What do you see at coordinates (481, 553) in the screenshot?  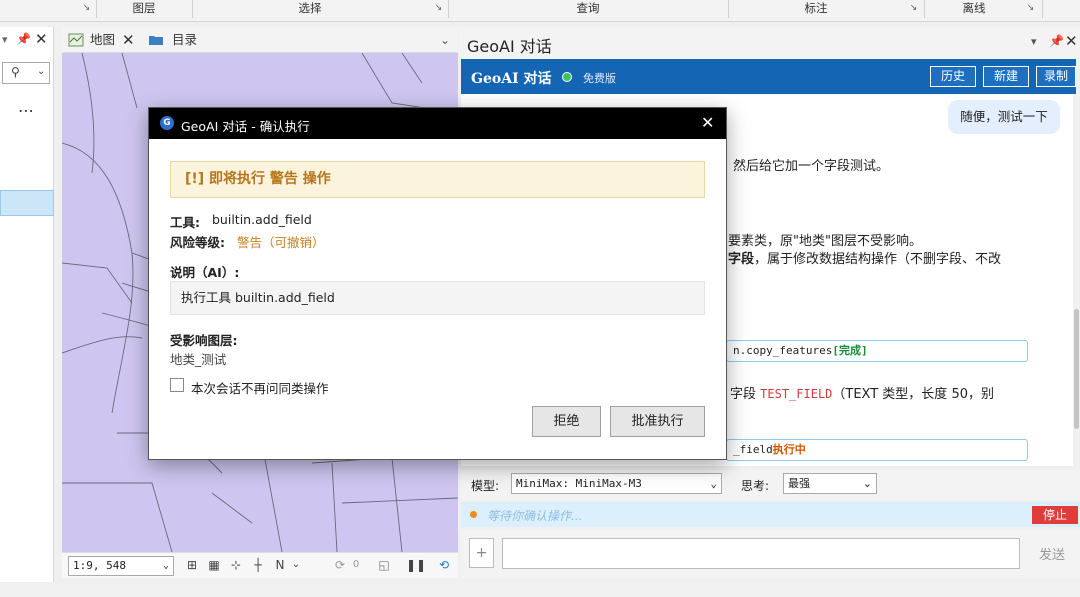 I see `add-attachment-button: +` at bounding box center [481, 553].